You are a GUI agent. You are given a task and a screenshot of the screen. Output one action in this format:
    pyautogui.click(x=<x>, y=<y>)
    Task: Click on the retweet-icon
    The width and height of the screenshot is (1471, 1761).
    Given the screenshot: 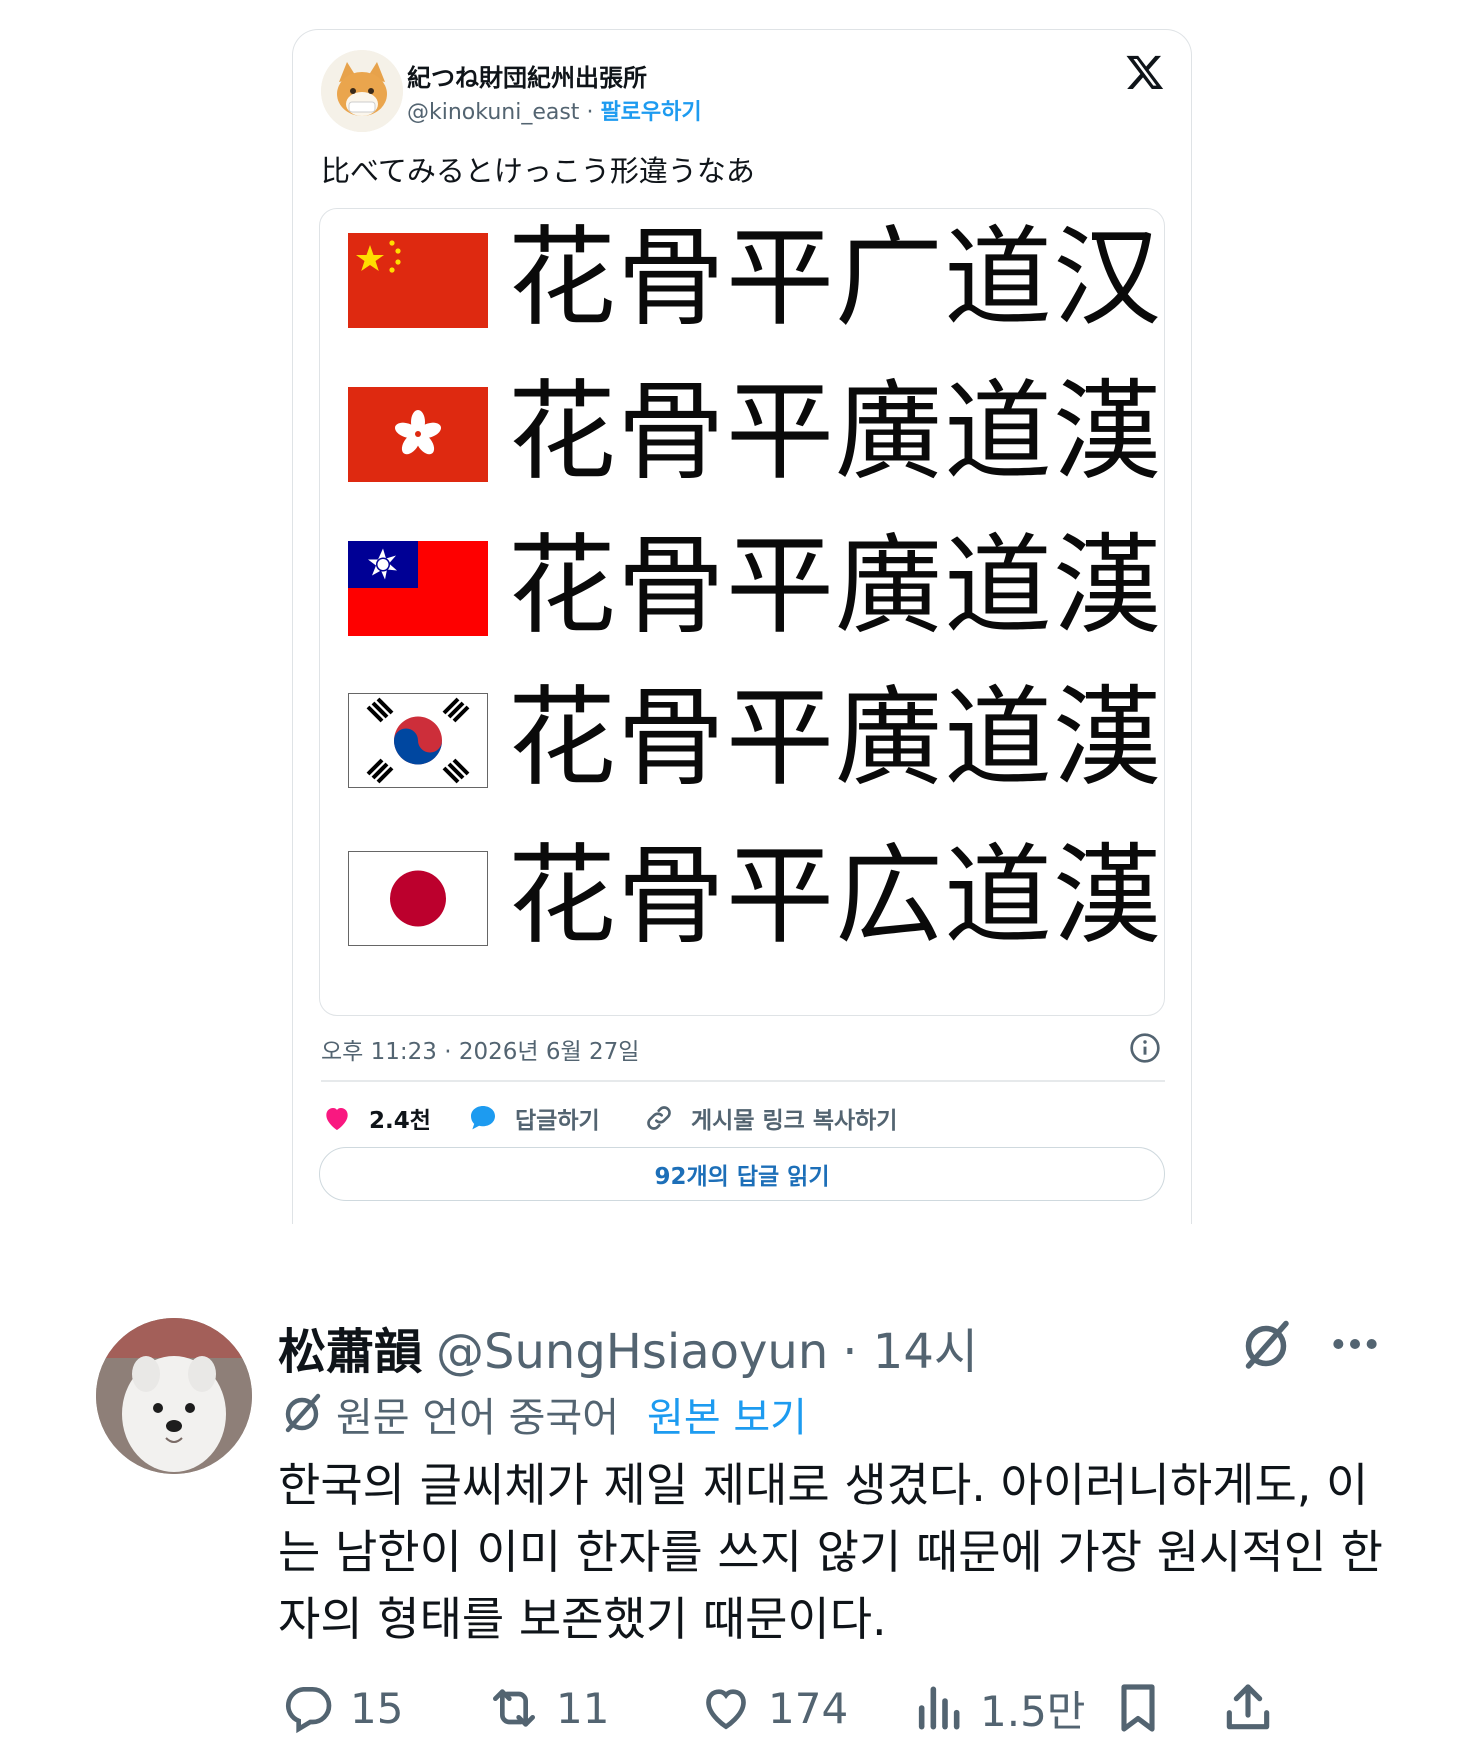 What is the action you would take?
    pyautogui.click(x=514, y=1708)
    